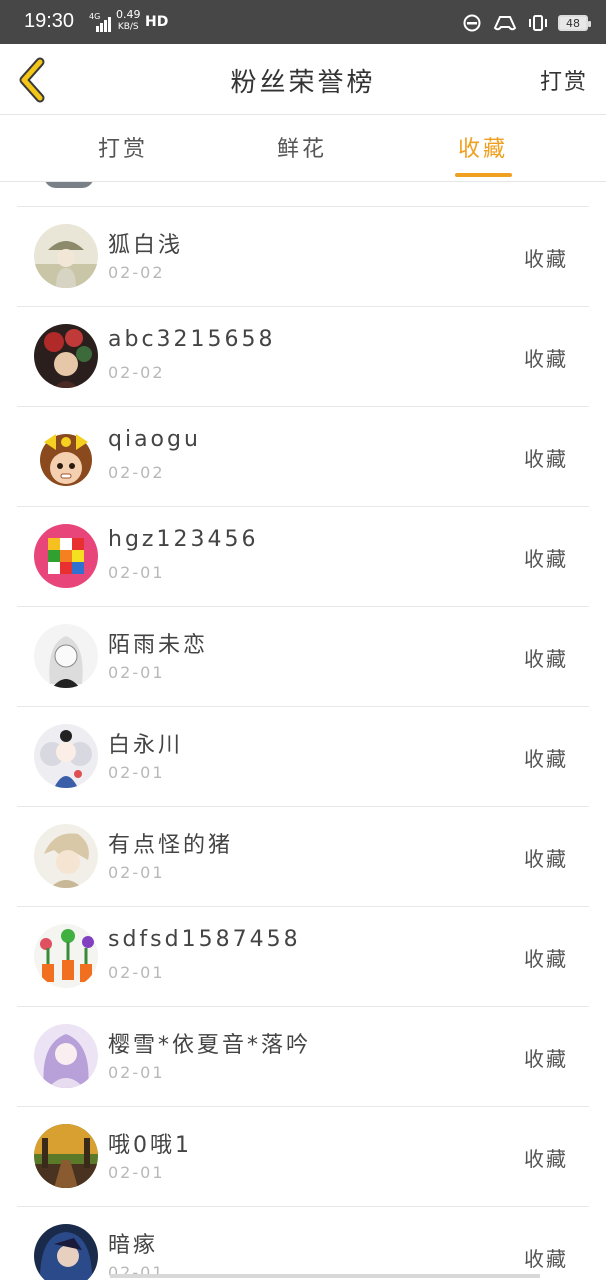  Describe the element at coordinates (303, 22) in the screenshot. I see `status-bar: 19:30 4G 0.49 KB/S HD 48` at that location.